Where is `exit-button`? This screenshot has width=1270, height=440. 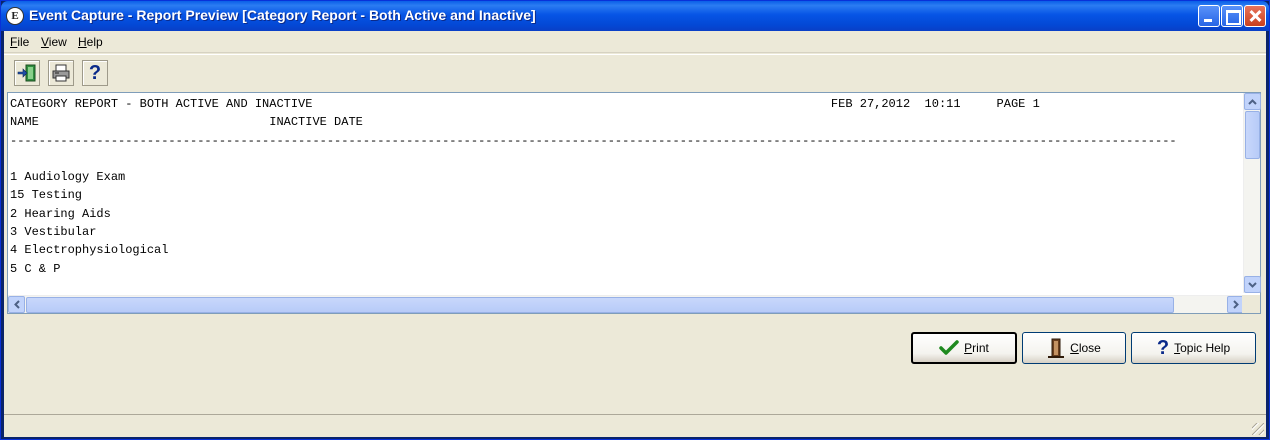 exit-button is located at coordinates (27, 73).